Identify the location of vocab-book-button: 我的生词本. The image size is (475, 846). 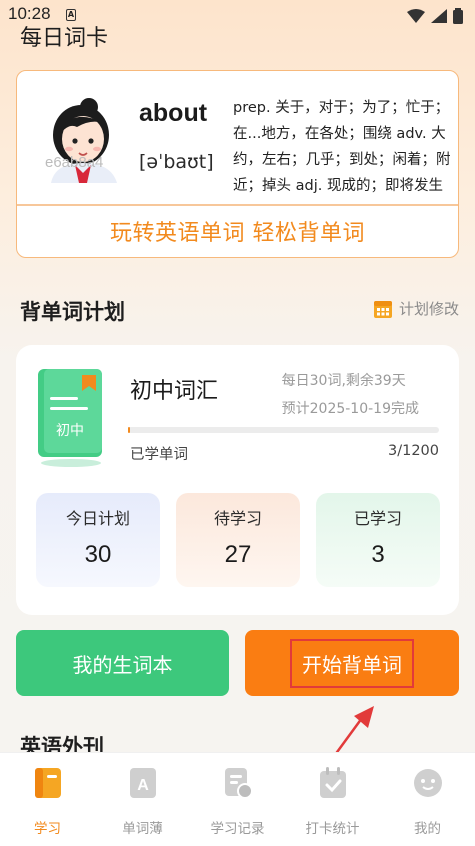
(122, 663).